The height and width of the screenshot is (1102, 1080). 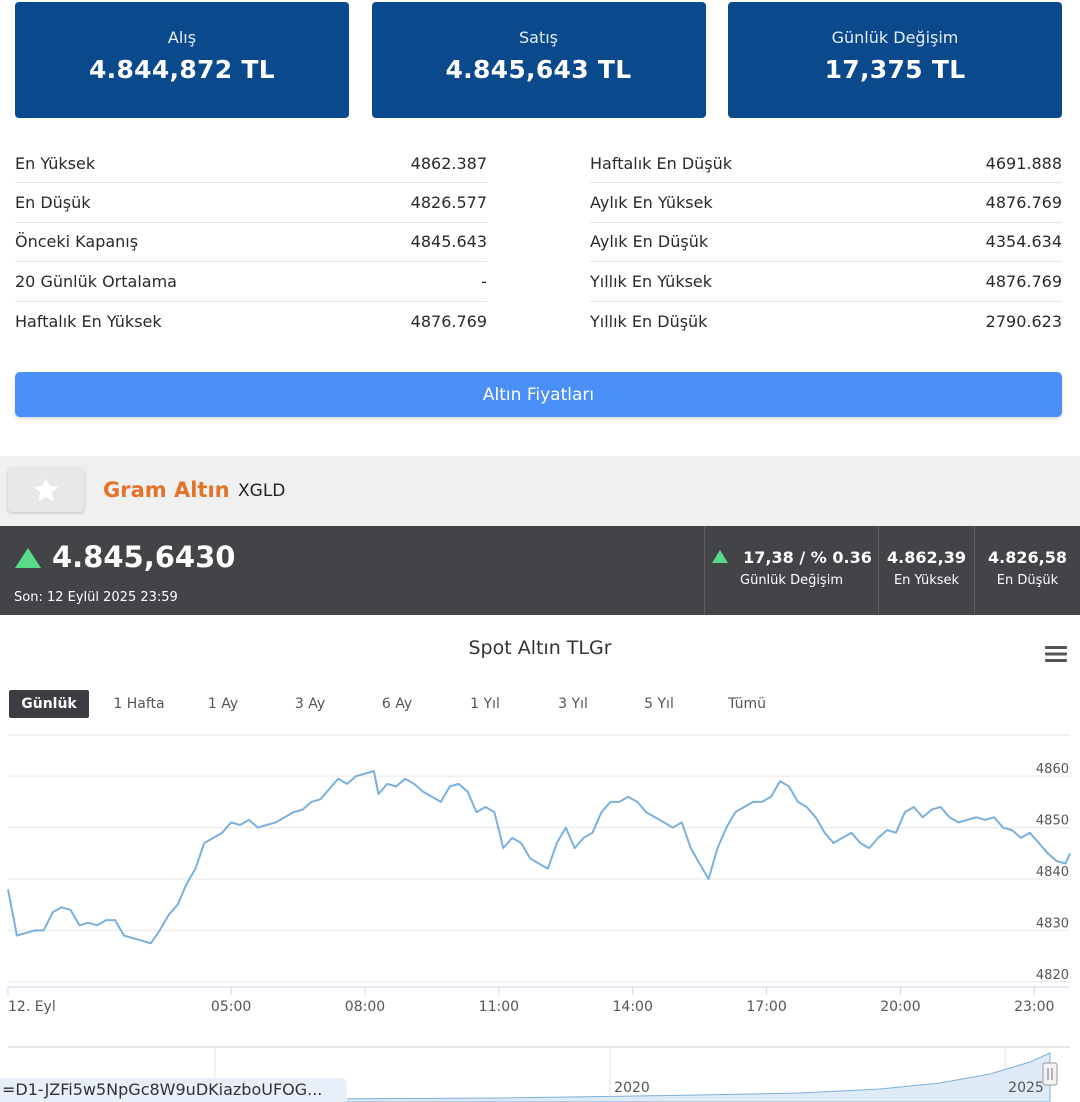 I want to click on chart-title: Spot Altın TLGr, so click(x=540, y=648).